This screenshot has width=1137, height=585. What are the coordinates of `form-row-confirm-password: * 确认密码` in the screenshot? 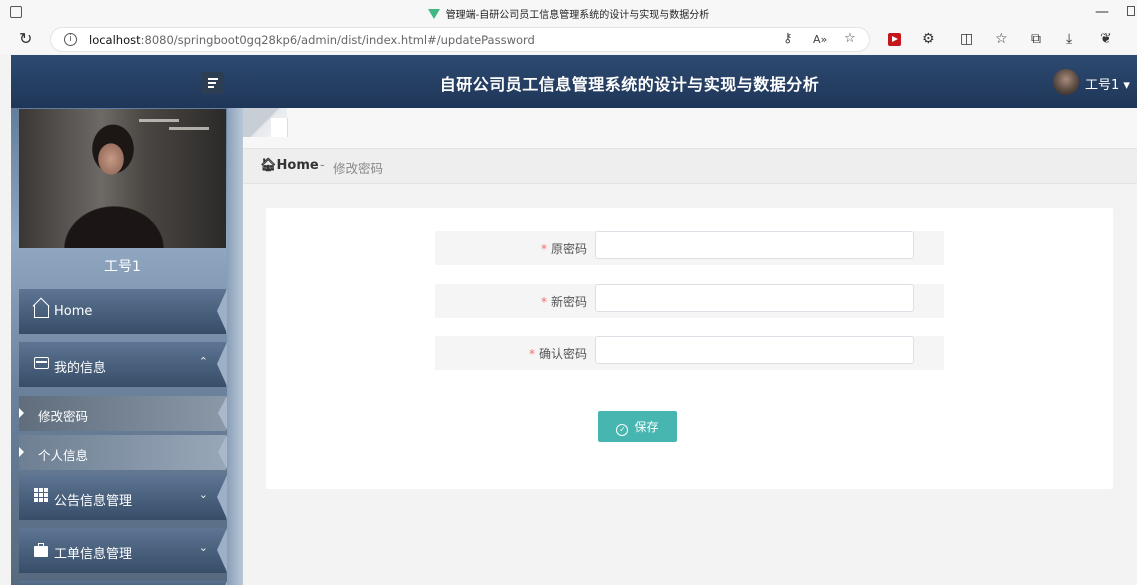 It's located at (689, 353).